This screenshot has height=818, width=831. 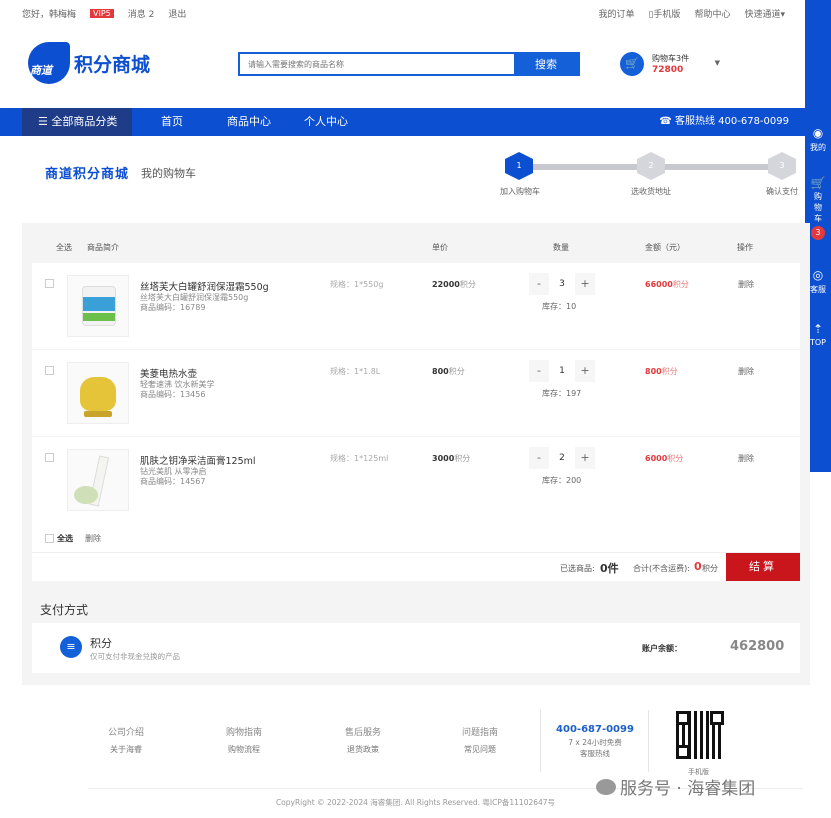 I want to click on footer-link: 退货政策, so click(x=363, y=749).